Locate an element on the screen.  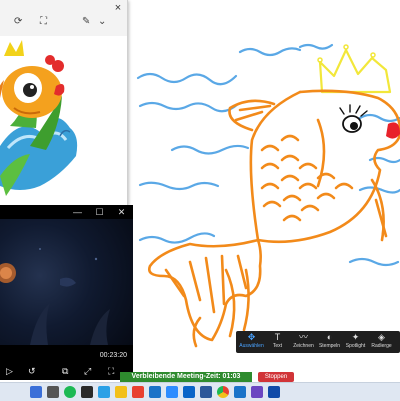
photo-viewer-toolbar: ⟳ ⛶ ✎ ⌄ × is located at coordinates (63, 18).